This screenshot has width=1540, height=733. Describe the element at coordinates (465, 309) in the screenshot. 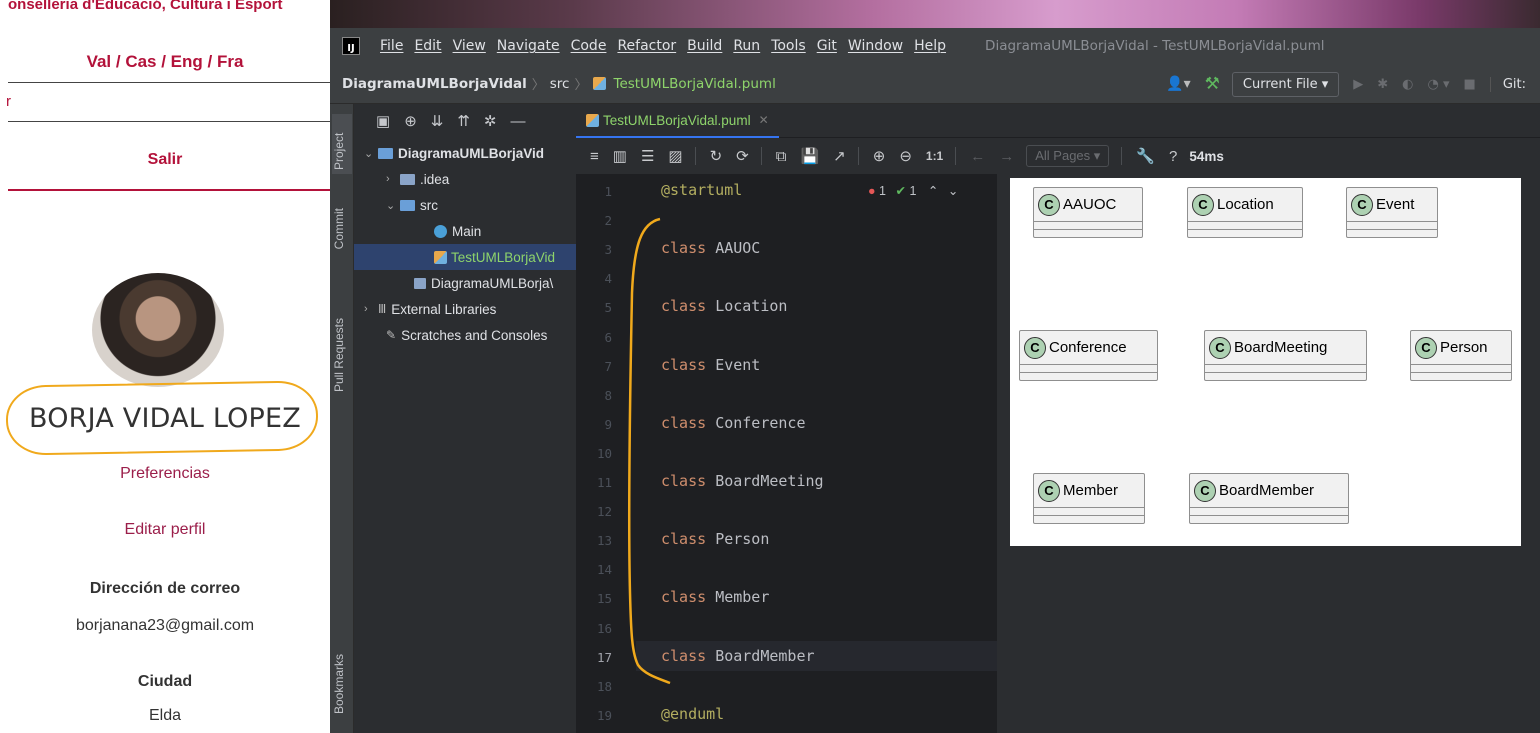

I see `tree-item-libraries: › Ⅲ External Libraries` at that location.